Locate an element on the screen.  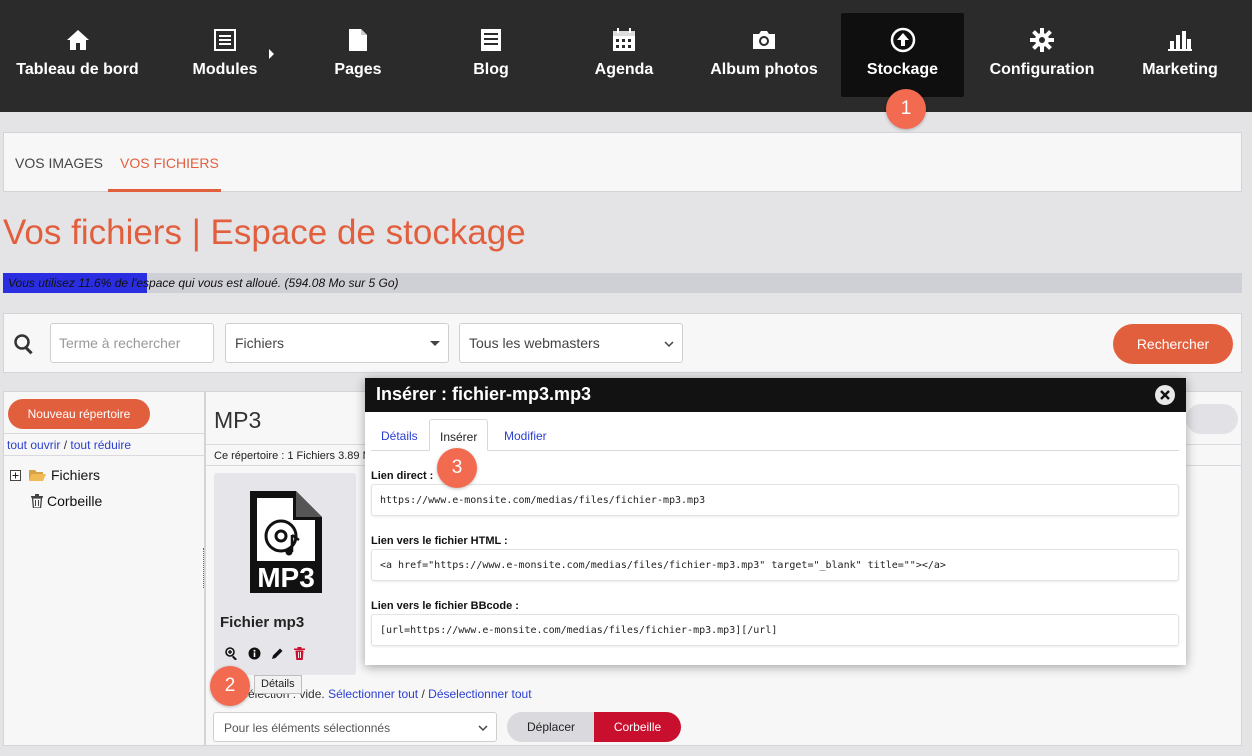
list-icon is located at coordinates (225, 40).